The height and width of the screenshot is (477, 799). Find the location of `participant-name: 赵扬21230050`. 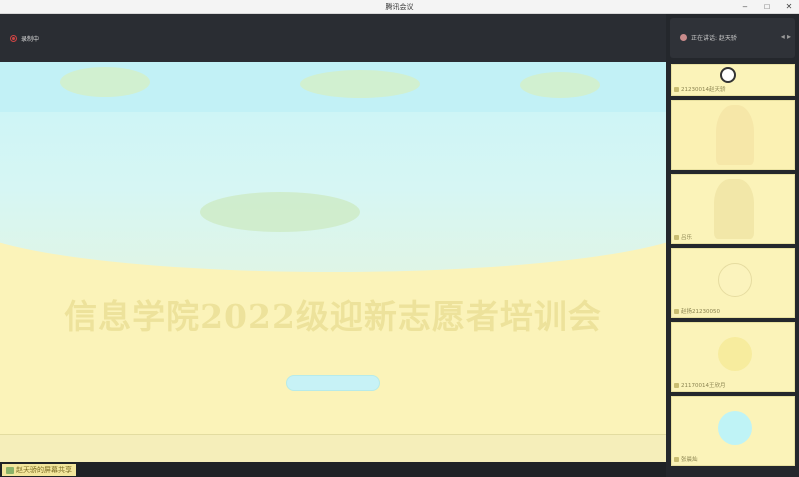

participant-name: 赵扬21230050 is located at coordinates (697, 311).